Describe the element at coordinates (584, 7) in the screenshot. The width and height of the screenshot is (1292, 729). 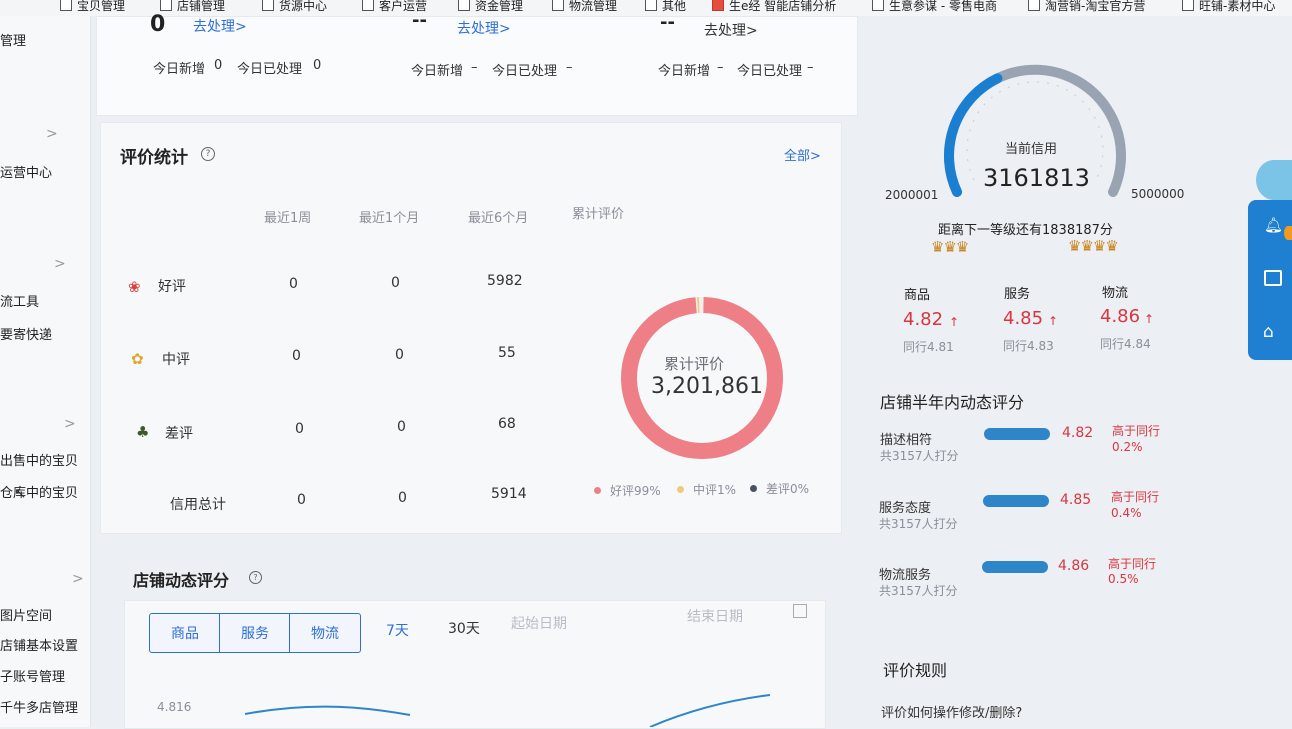
I see `bookmark-item: 物流管理` at that location.